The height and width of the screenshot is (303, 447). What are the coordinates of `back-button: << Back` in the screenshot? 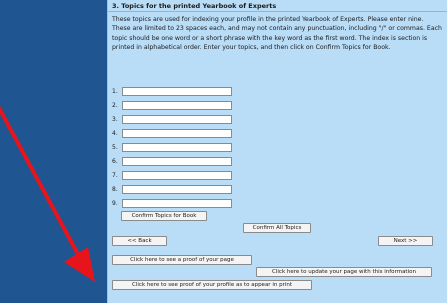 It's located at (139, 241).